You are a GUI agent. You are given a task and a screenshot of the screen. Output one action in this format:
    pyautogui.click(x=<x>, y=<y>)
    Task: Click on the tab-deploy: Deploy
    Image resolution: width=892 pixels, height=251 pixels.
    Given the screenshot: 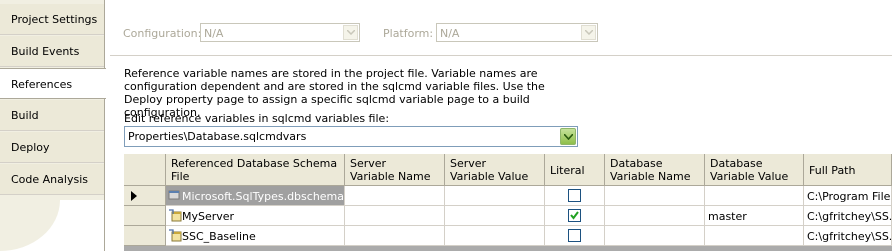 What is the action you would take?
    pyautogui.click(x=52, y=147)
    